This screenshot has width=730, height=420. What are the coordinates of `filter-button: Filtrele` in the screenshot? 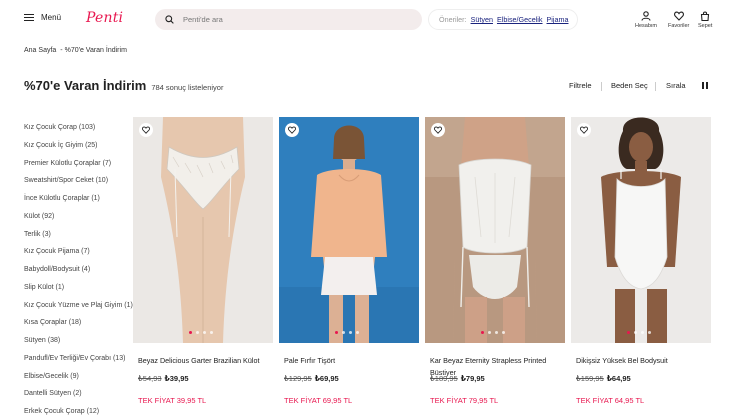 It's located at (580, 85).